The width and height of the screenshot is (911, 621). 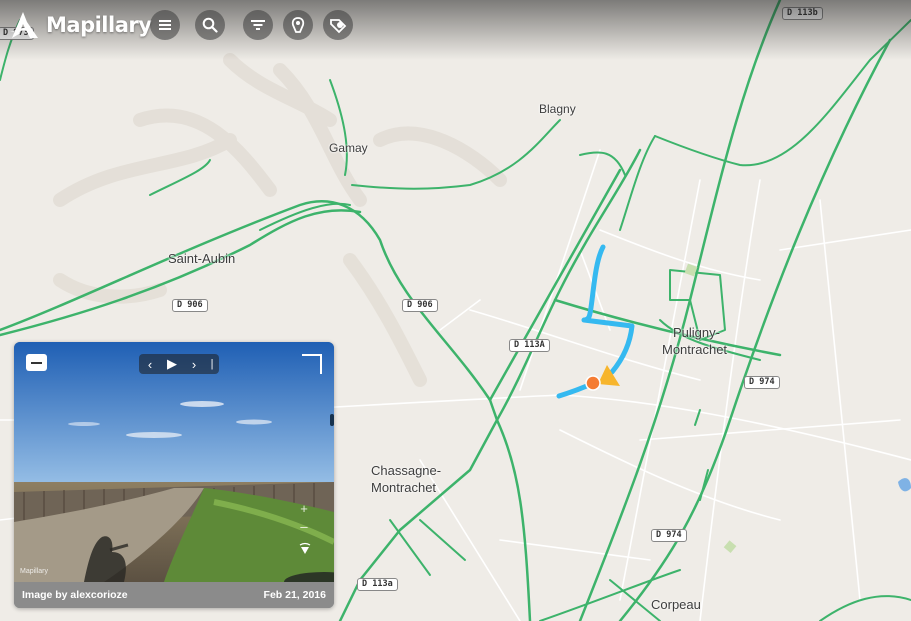 I want to click on direction-compass-icon, so click(x=305, y=549).